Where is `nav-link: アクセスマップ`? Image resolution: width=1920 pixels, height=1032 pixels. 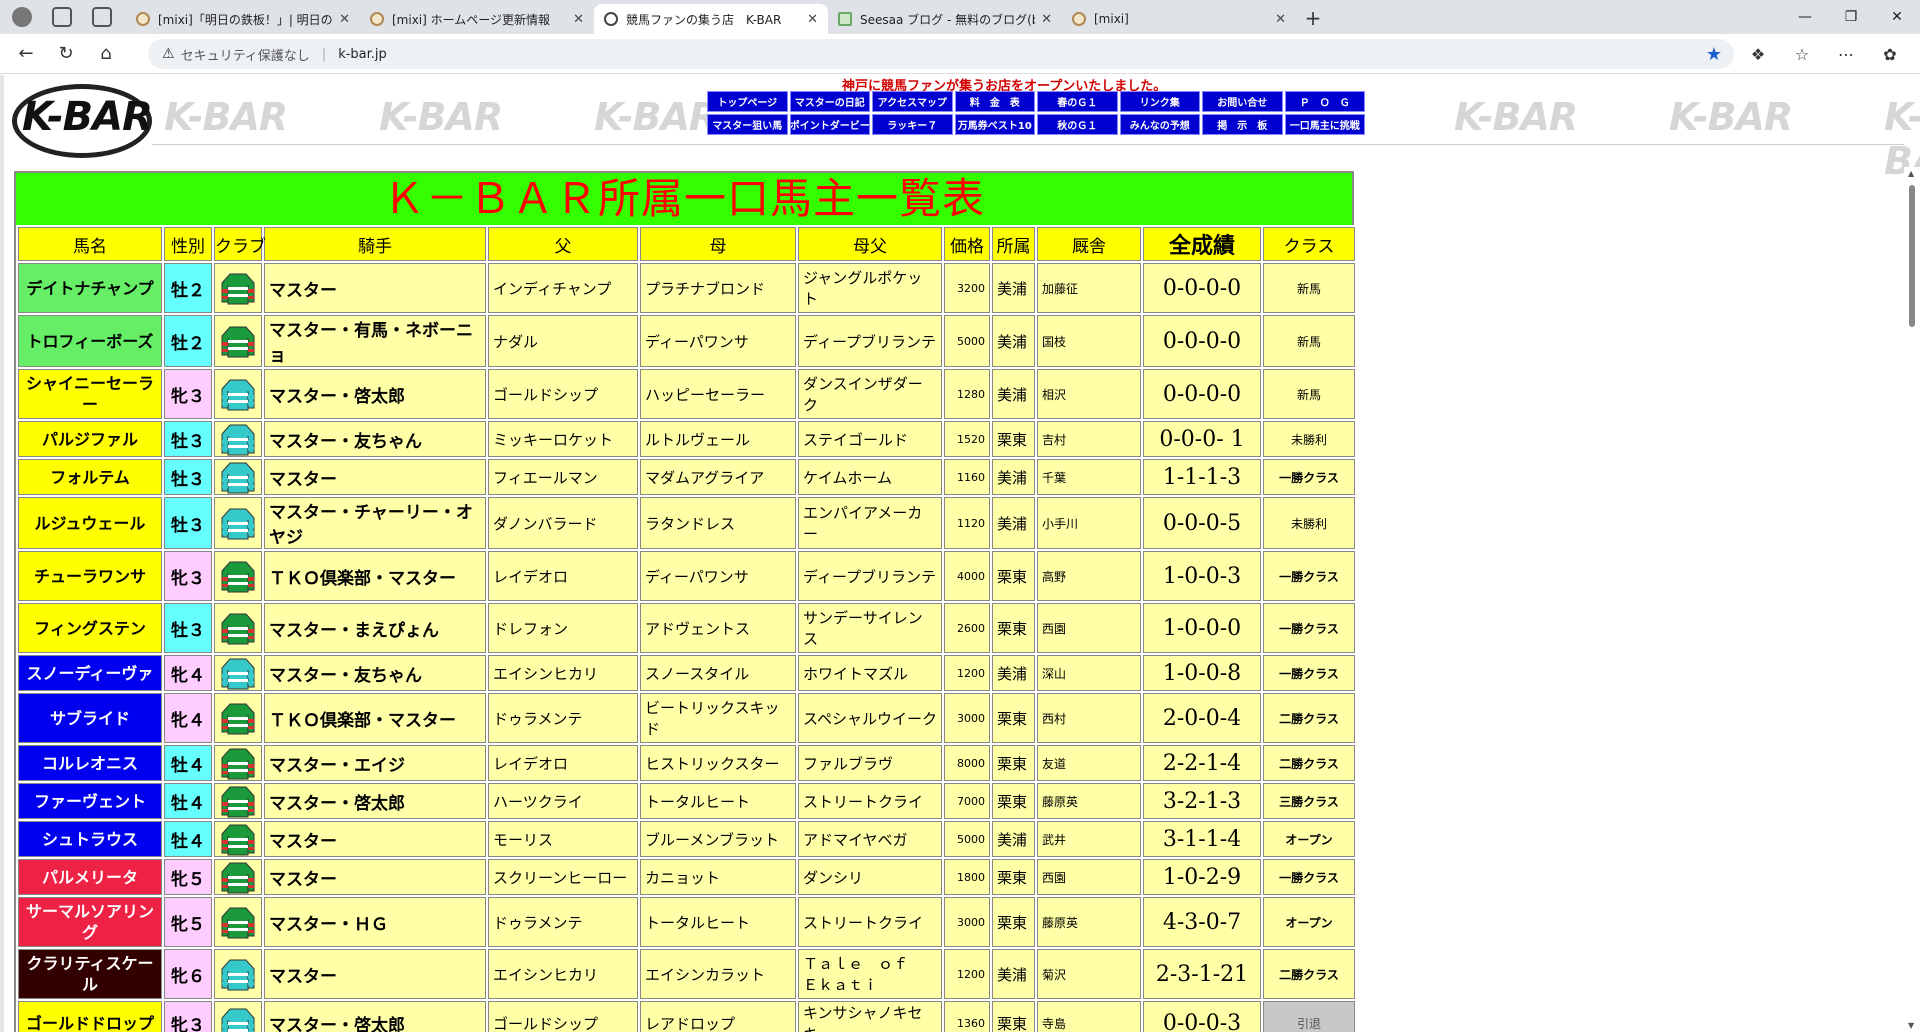 nav-link: アクセスマップ is located at coordinates (912, 101).